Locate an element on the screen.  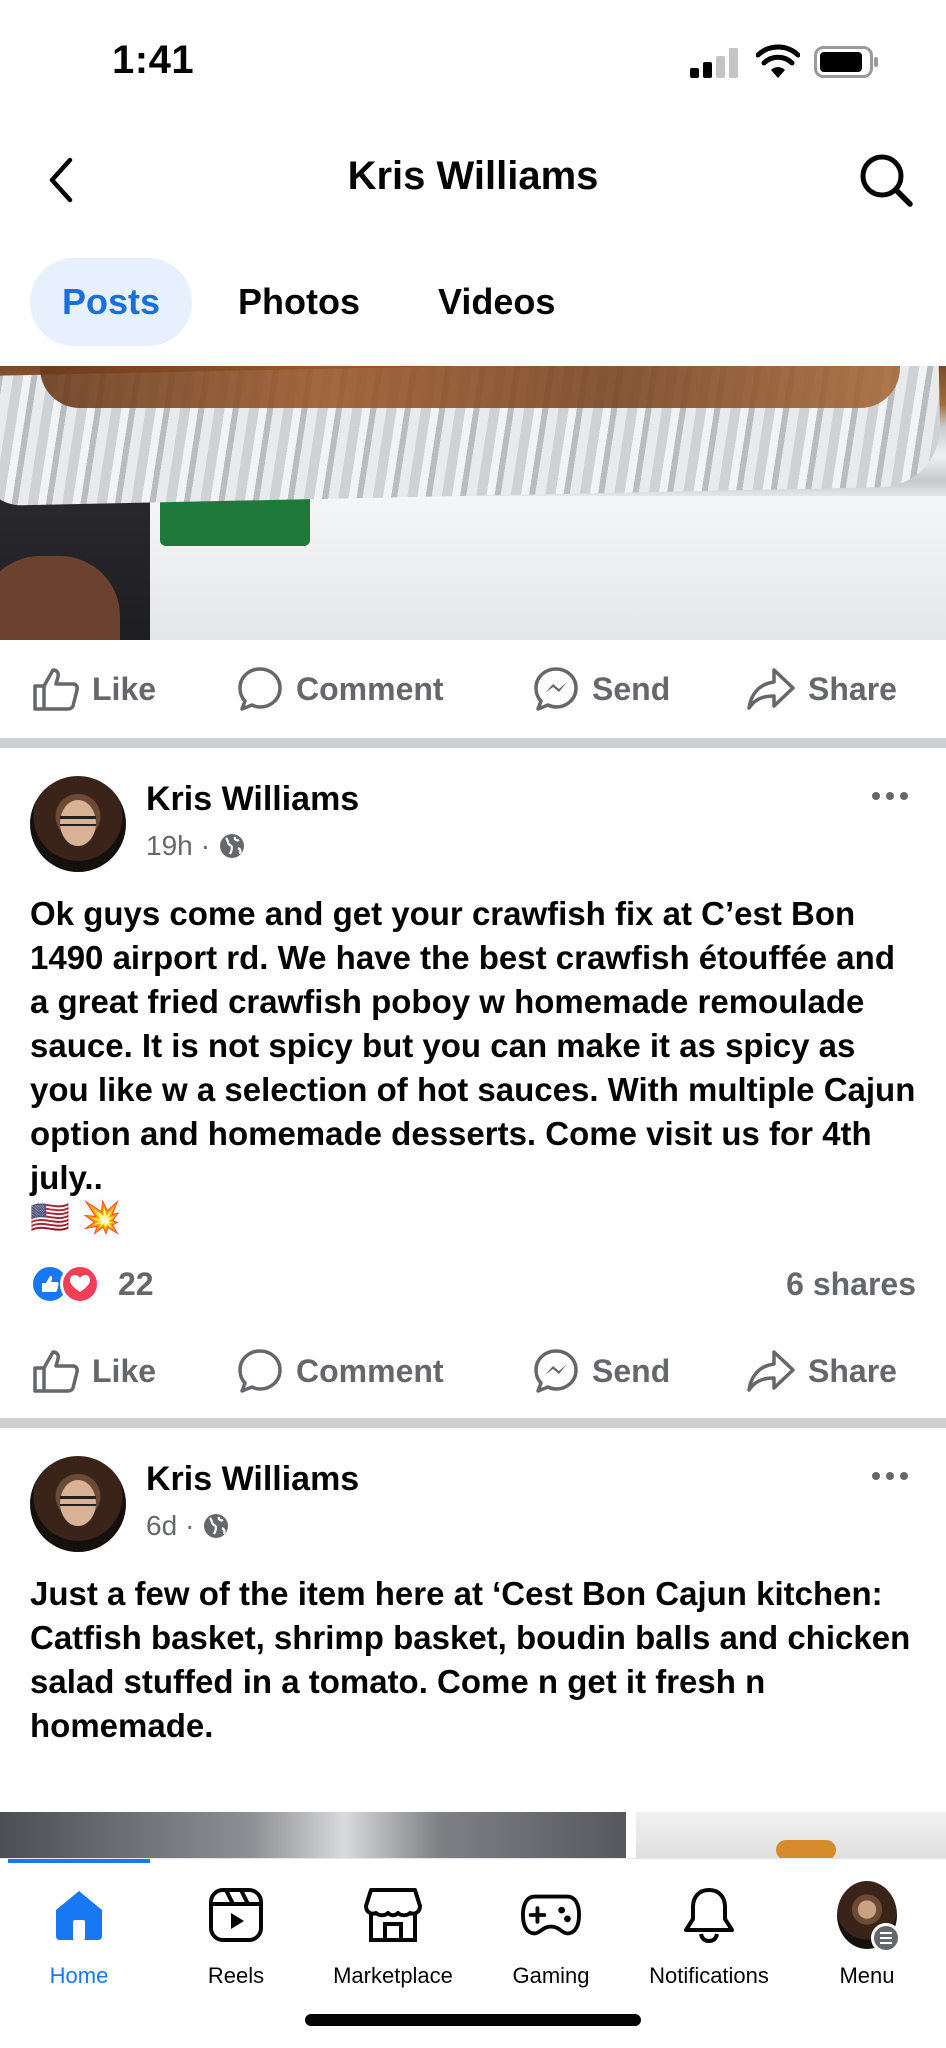
nav-menu: Menu is located at coordinates (867, 1943).